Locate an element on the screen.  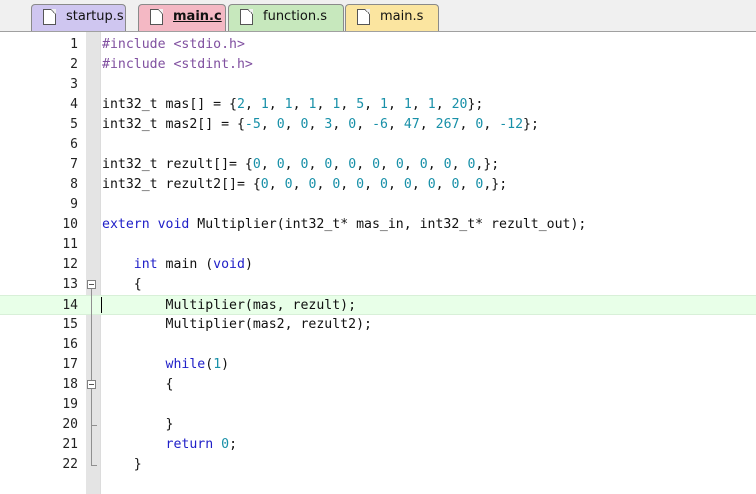
line-number: 2 is located at coordinates (74, 64).